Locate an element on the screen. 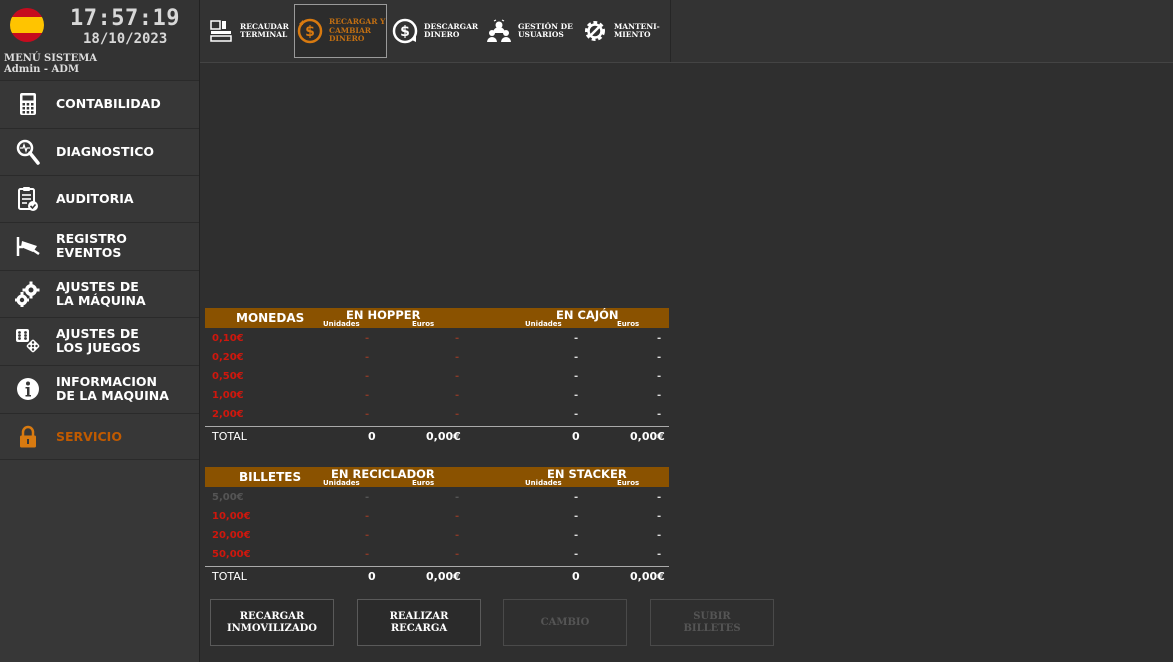 The width and height of the screenshot is (1173, 662). toolbar-label: GESTIÓN DE USUARIOS is located at coordinates (545, 30).